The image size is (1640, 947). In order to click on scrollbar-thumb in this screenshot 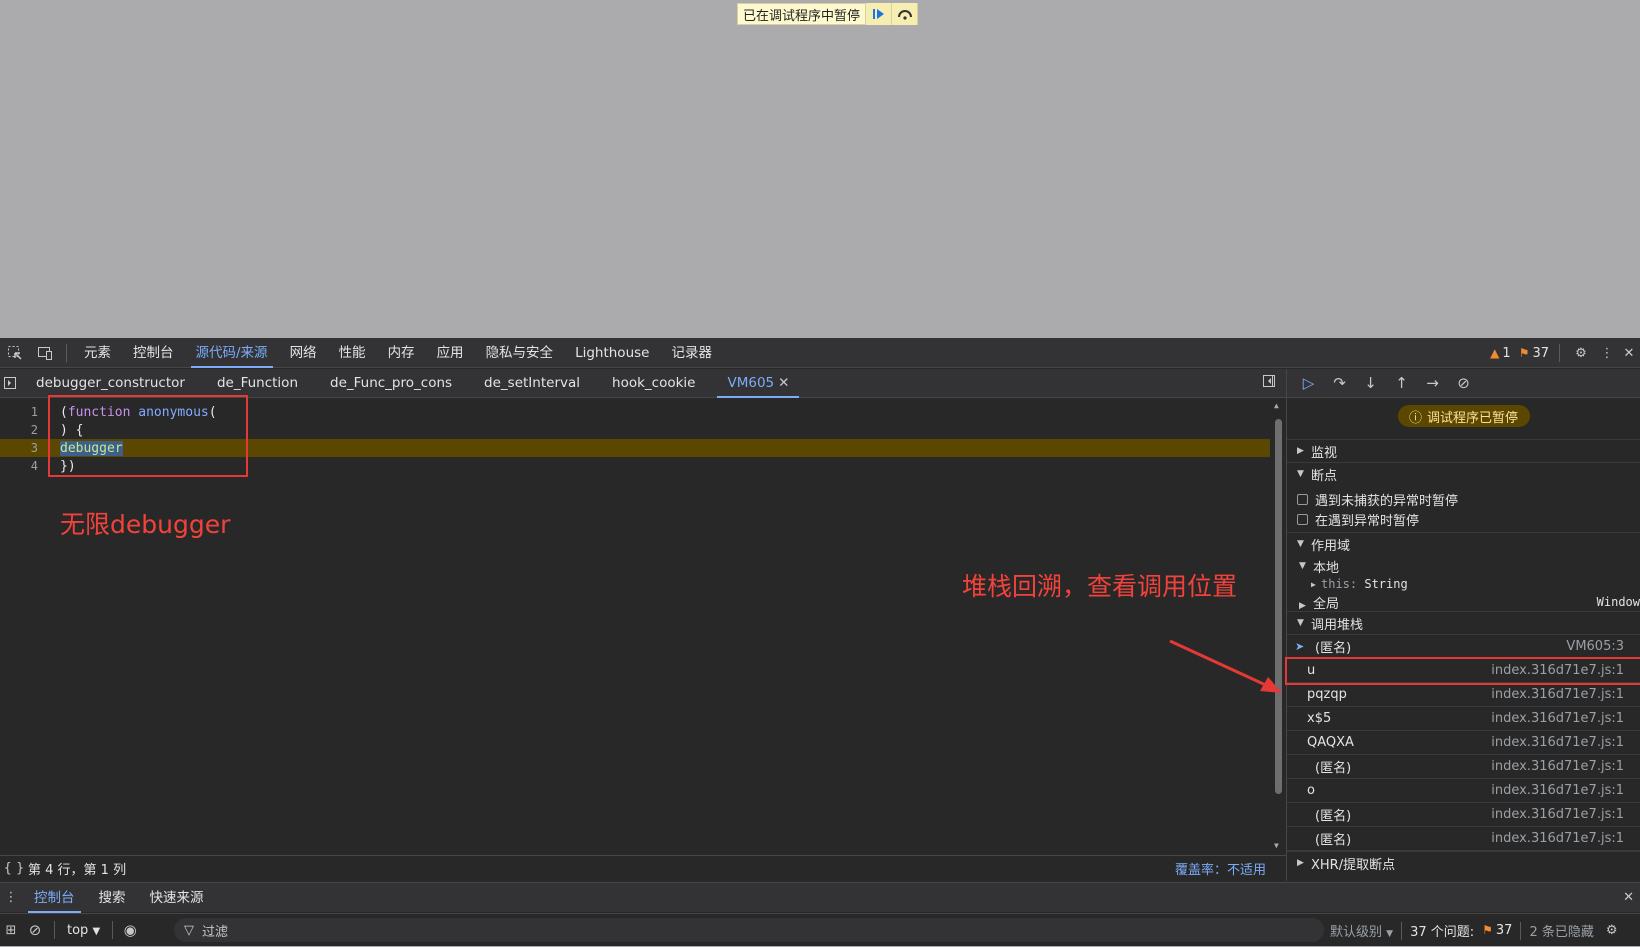, I will do `click(1278, 606)`.